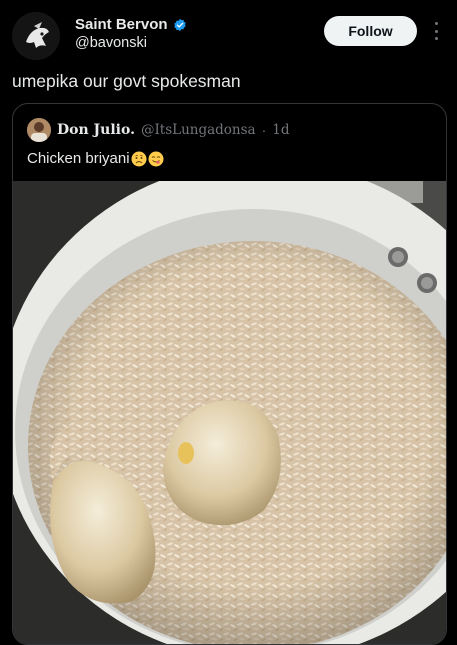 This screenshot has width=457, height=645. Describe the element at coordinates (198, 130) in the screenshot. I see `quoted-author-handle: @ItsLungadonsa` at that location.